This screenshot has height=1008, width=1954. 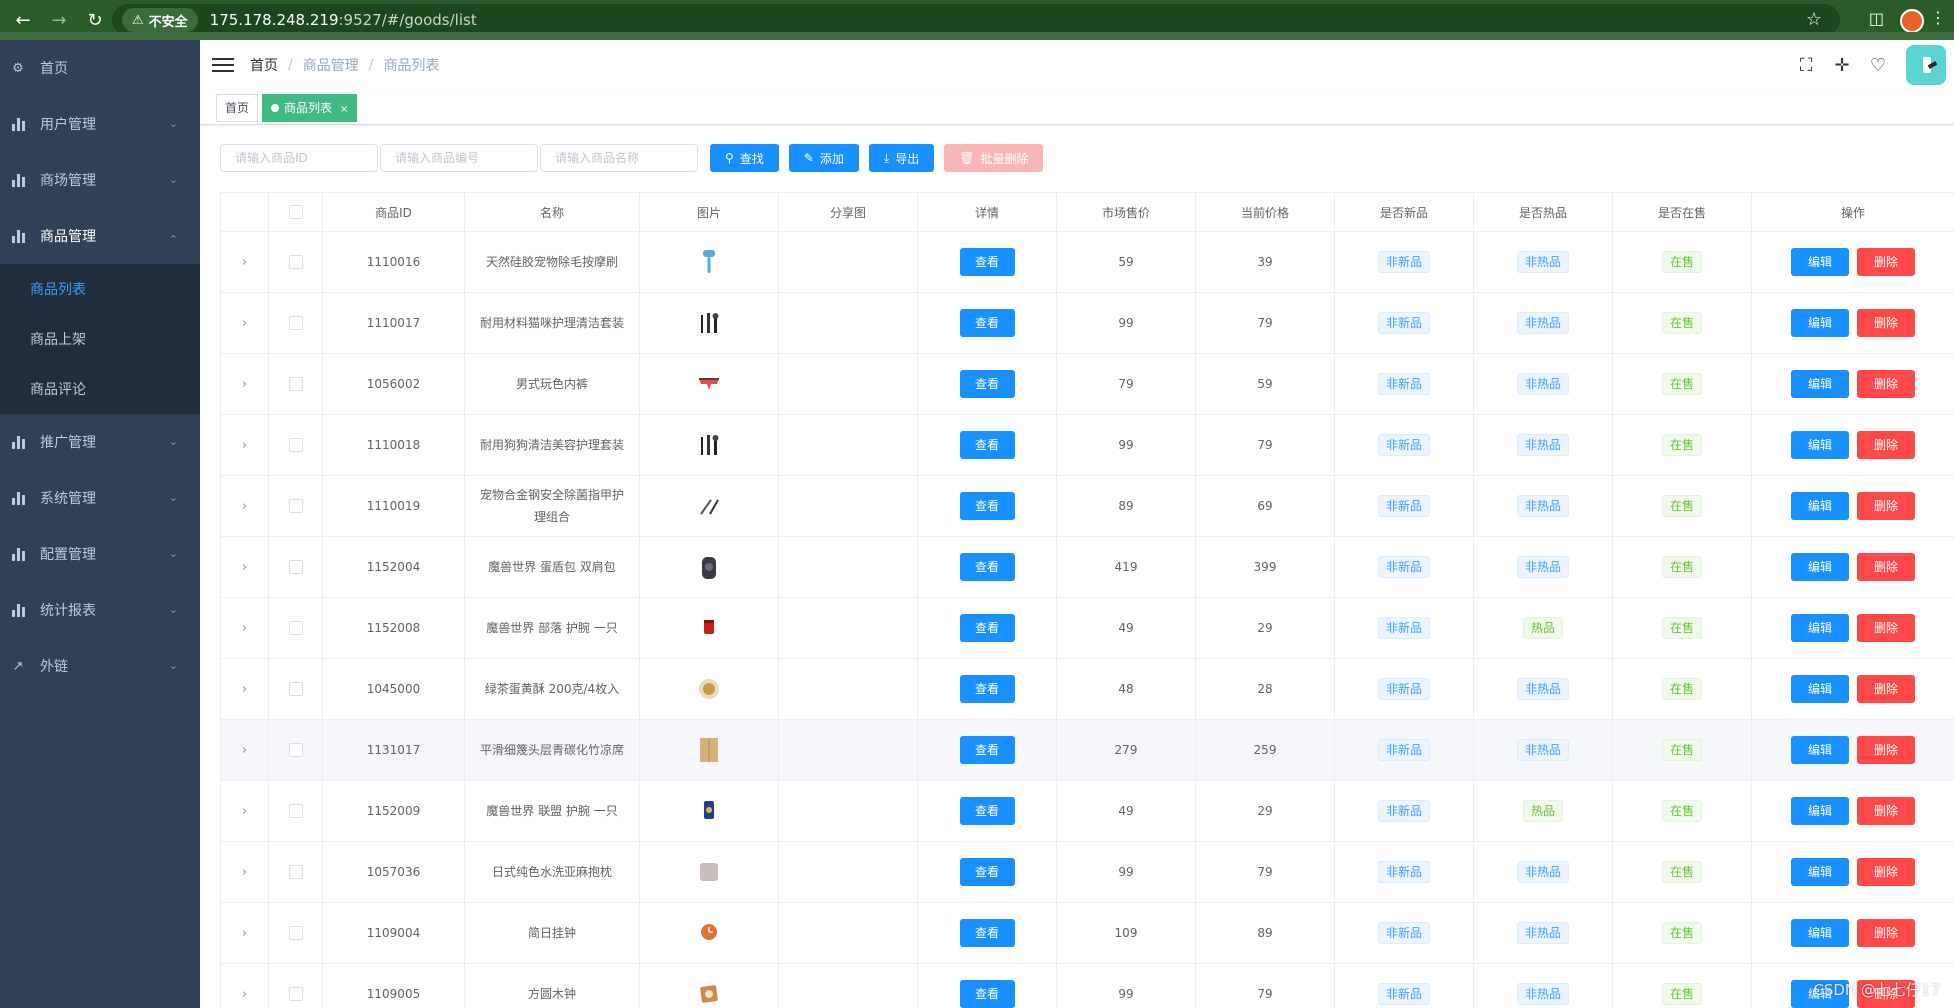 I want to click on export-button: ⤓ 导出, so click(x=901, y=158).